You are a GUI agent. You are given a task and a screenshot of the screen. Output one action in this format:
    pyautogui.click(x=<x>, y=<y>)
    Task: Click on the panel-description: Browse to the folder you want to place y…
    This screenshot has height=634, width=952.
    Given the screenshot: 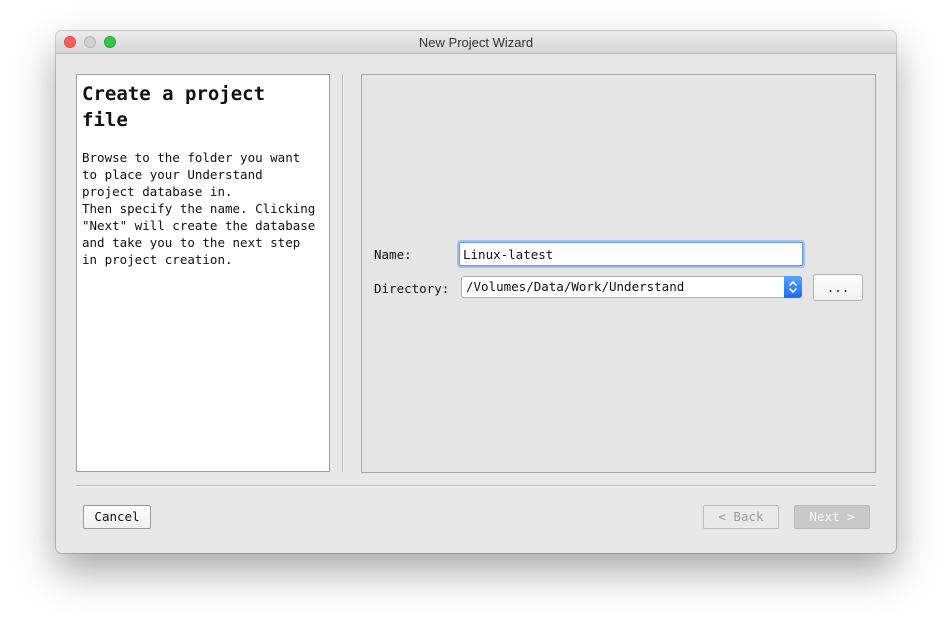 What is the action you would take?
    pyautogui.click(x=199, y=208)
    